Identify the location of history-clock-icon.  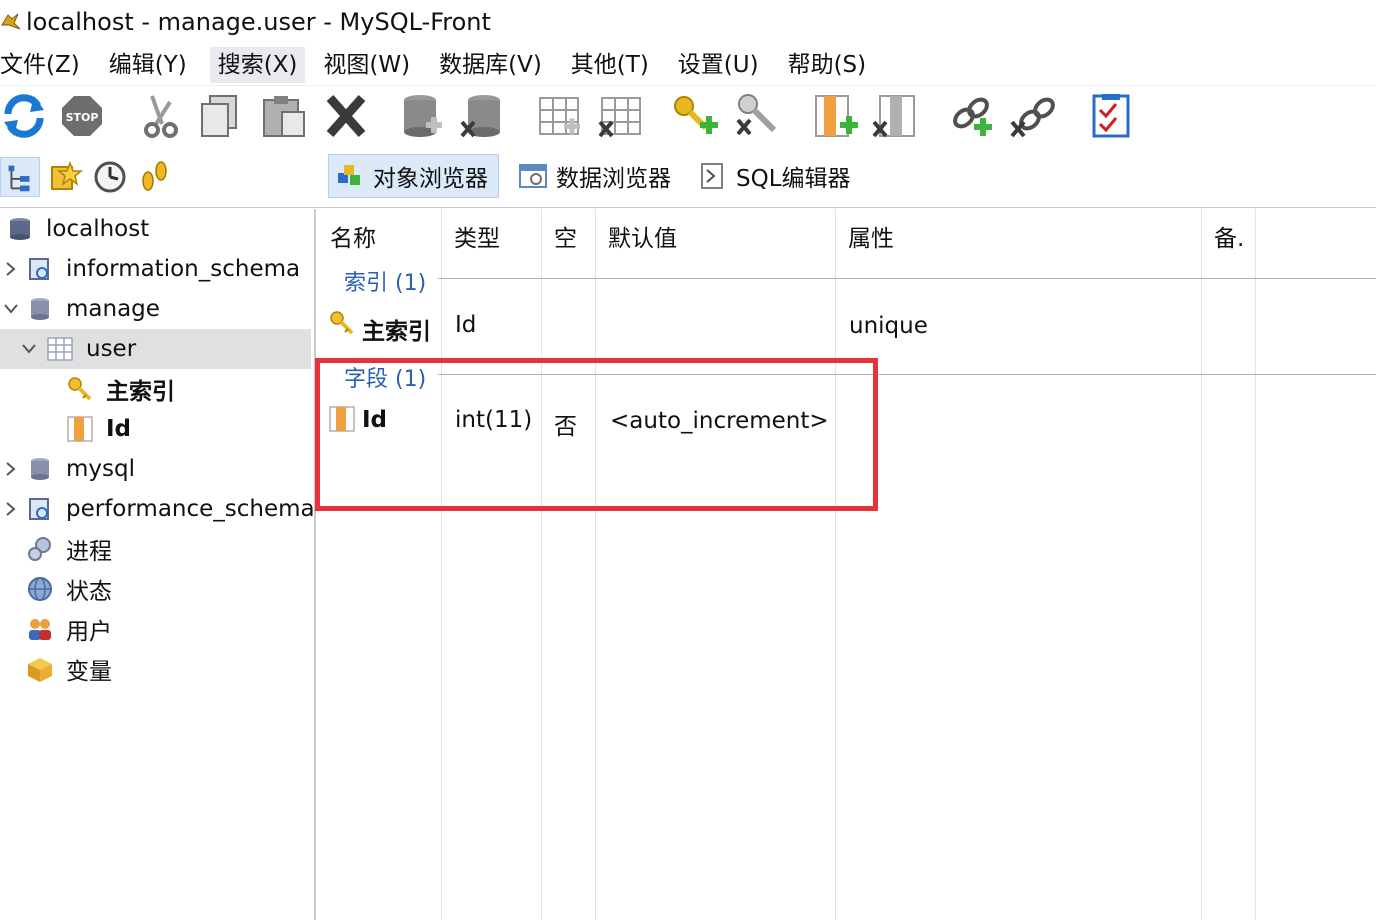
(110, 177).